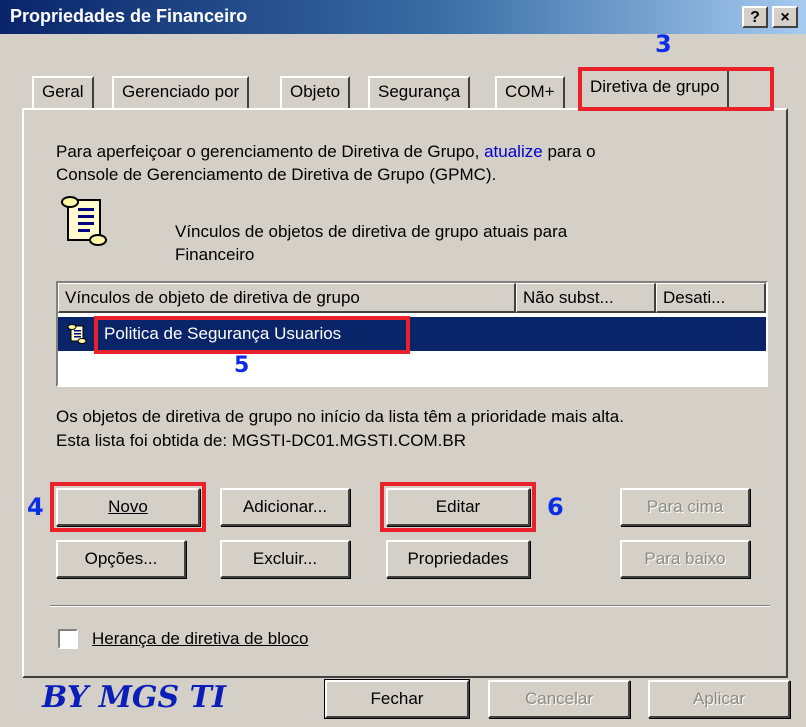 The width and height of the screenshot is (806, 727). What do you see at coordinates (134, 697) in the screenshot?
I see `watermark-text: BY MGS TI` at bounding box center [134, 697].